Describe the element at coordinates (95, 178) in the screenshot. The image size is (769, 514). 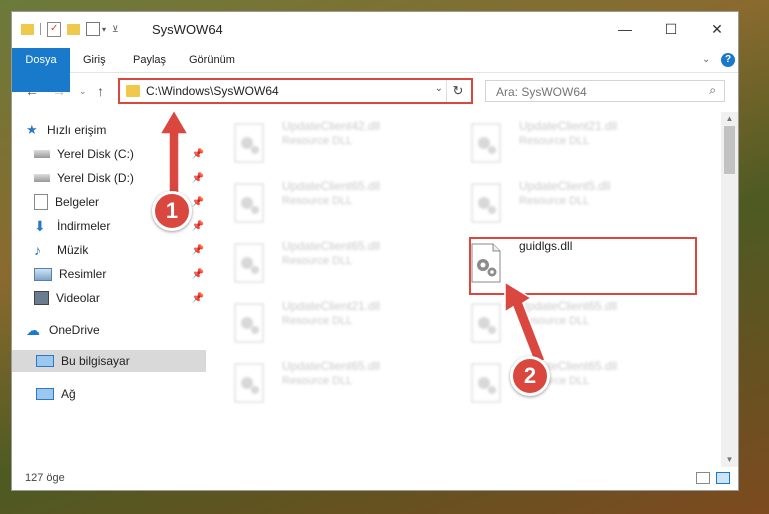
I see `sidebar-item-label: Yerel Disk (D:)` at that location.